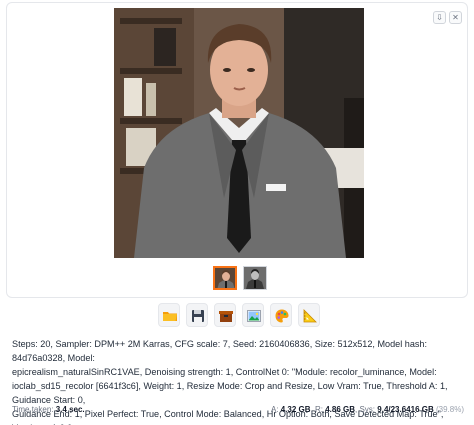  I want to click on sys-value: 9.4/23.6416 GB, so click(405, 409).